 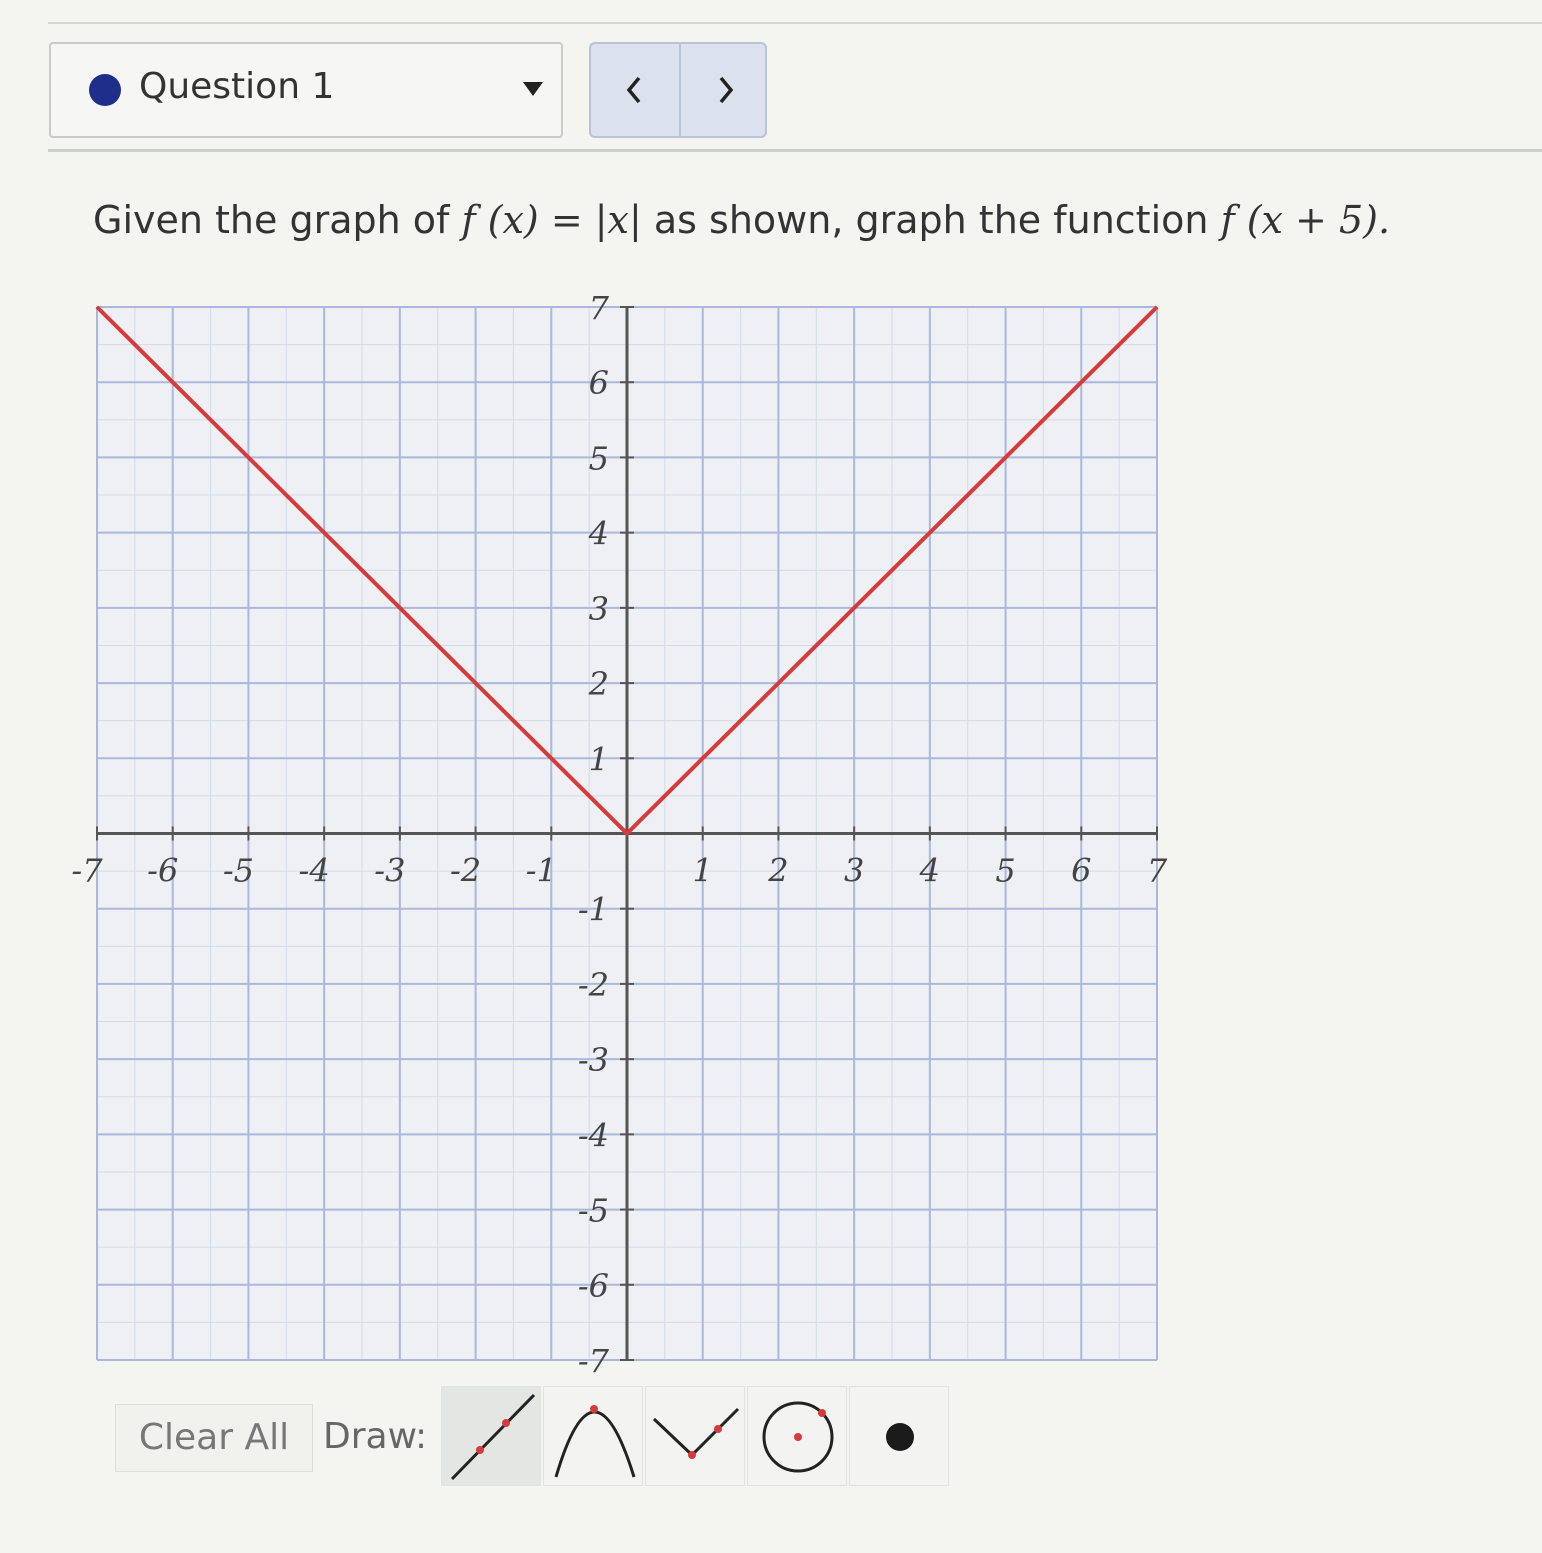 I want to click on y-tick-label: -7, so click(x=594, y=1361).